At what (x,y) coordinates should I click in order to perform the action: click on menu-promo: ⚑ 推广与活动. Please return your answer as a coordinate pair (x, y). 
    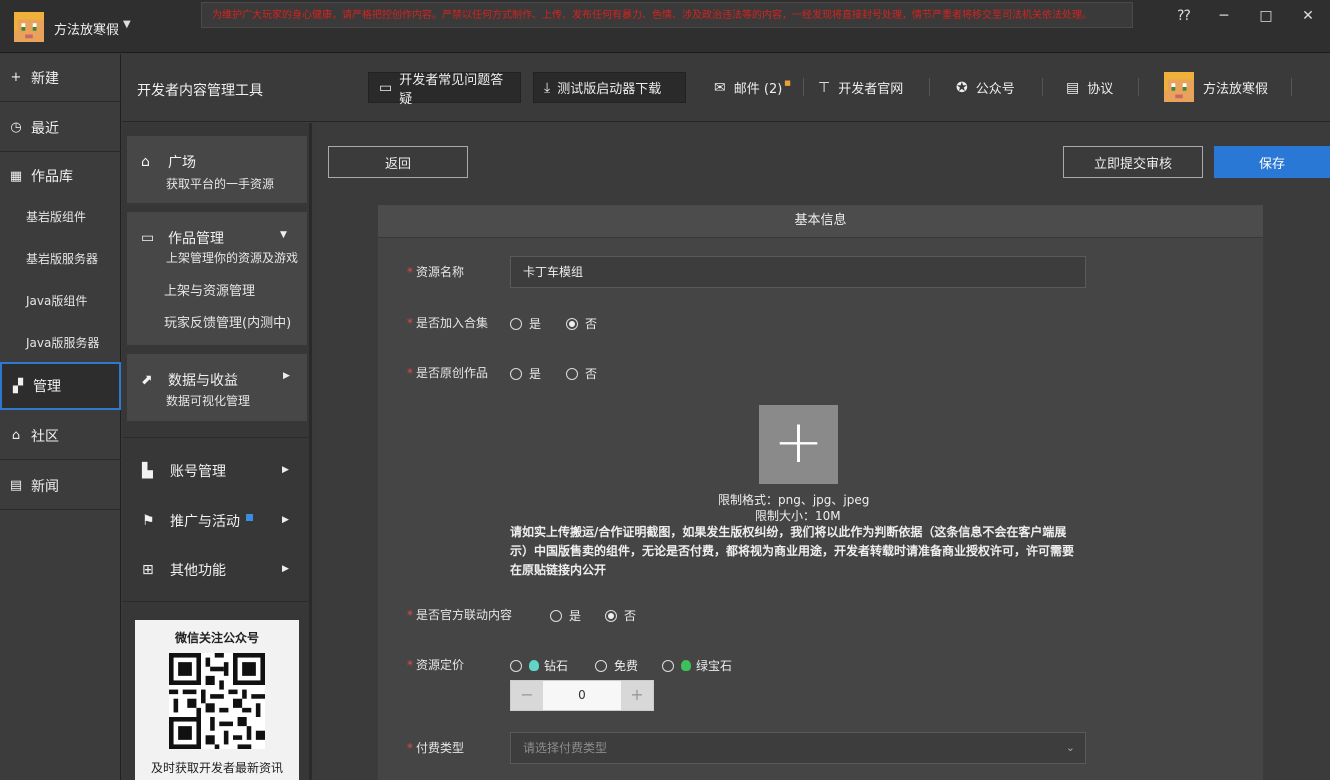
    Looking at the image, I should click on (197, 521).